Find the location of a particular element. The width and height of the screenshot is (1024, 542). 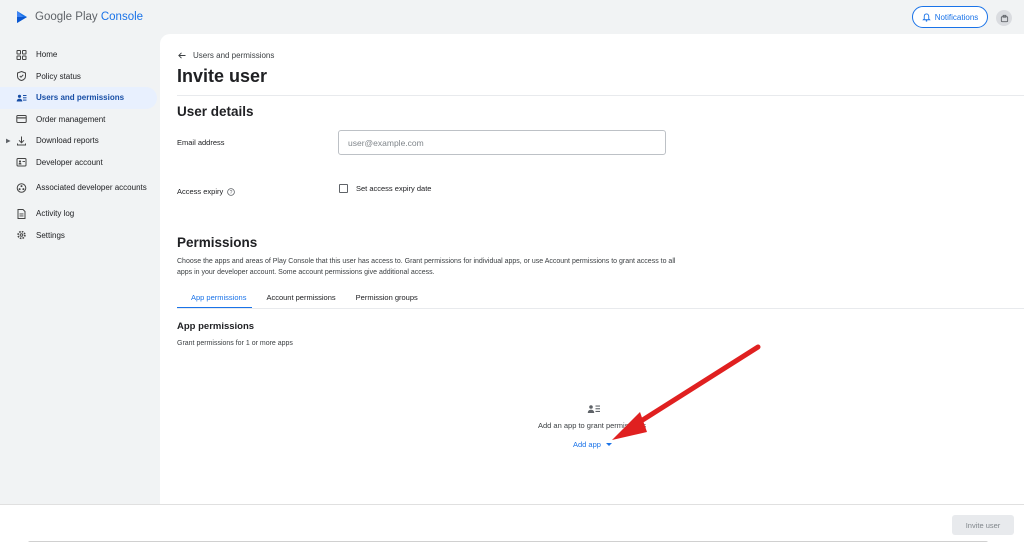

expand-caret-icon: ▶ is located at coordinates (8, 140).